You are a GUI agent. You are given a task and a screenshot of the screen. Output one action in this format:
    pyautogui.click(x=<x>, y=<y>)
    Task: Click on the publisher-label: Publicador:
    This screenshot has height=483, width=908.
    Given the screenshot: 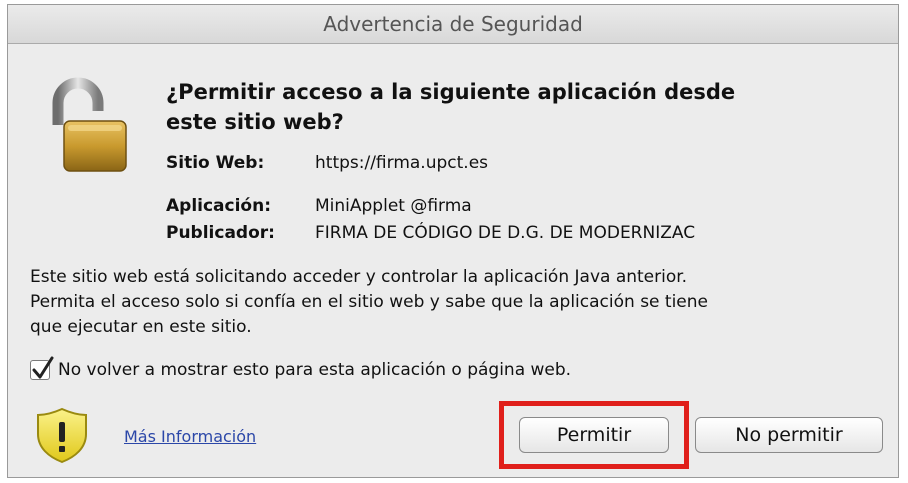 What is the action you would take?
    pyautogui.click(x=220, y=233)
    